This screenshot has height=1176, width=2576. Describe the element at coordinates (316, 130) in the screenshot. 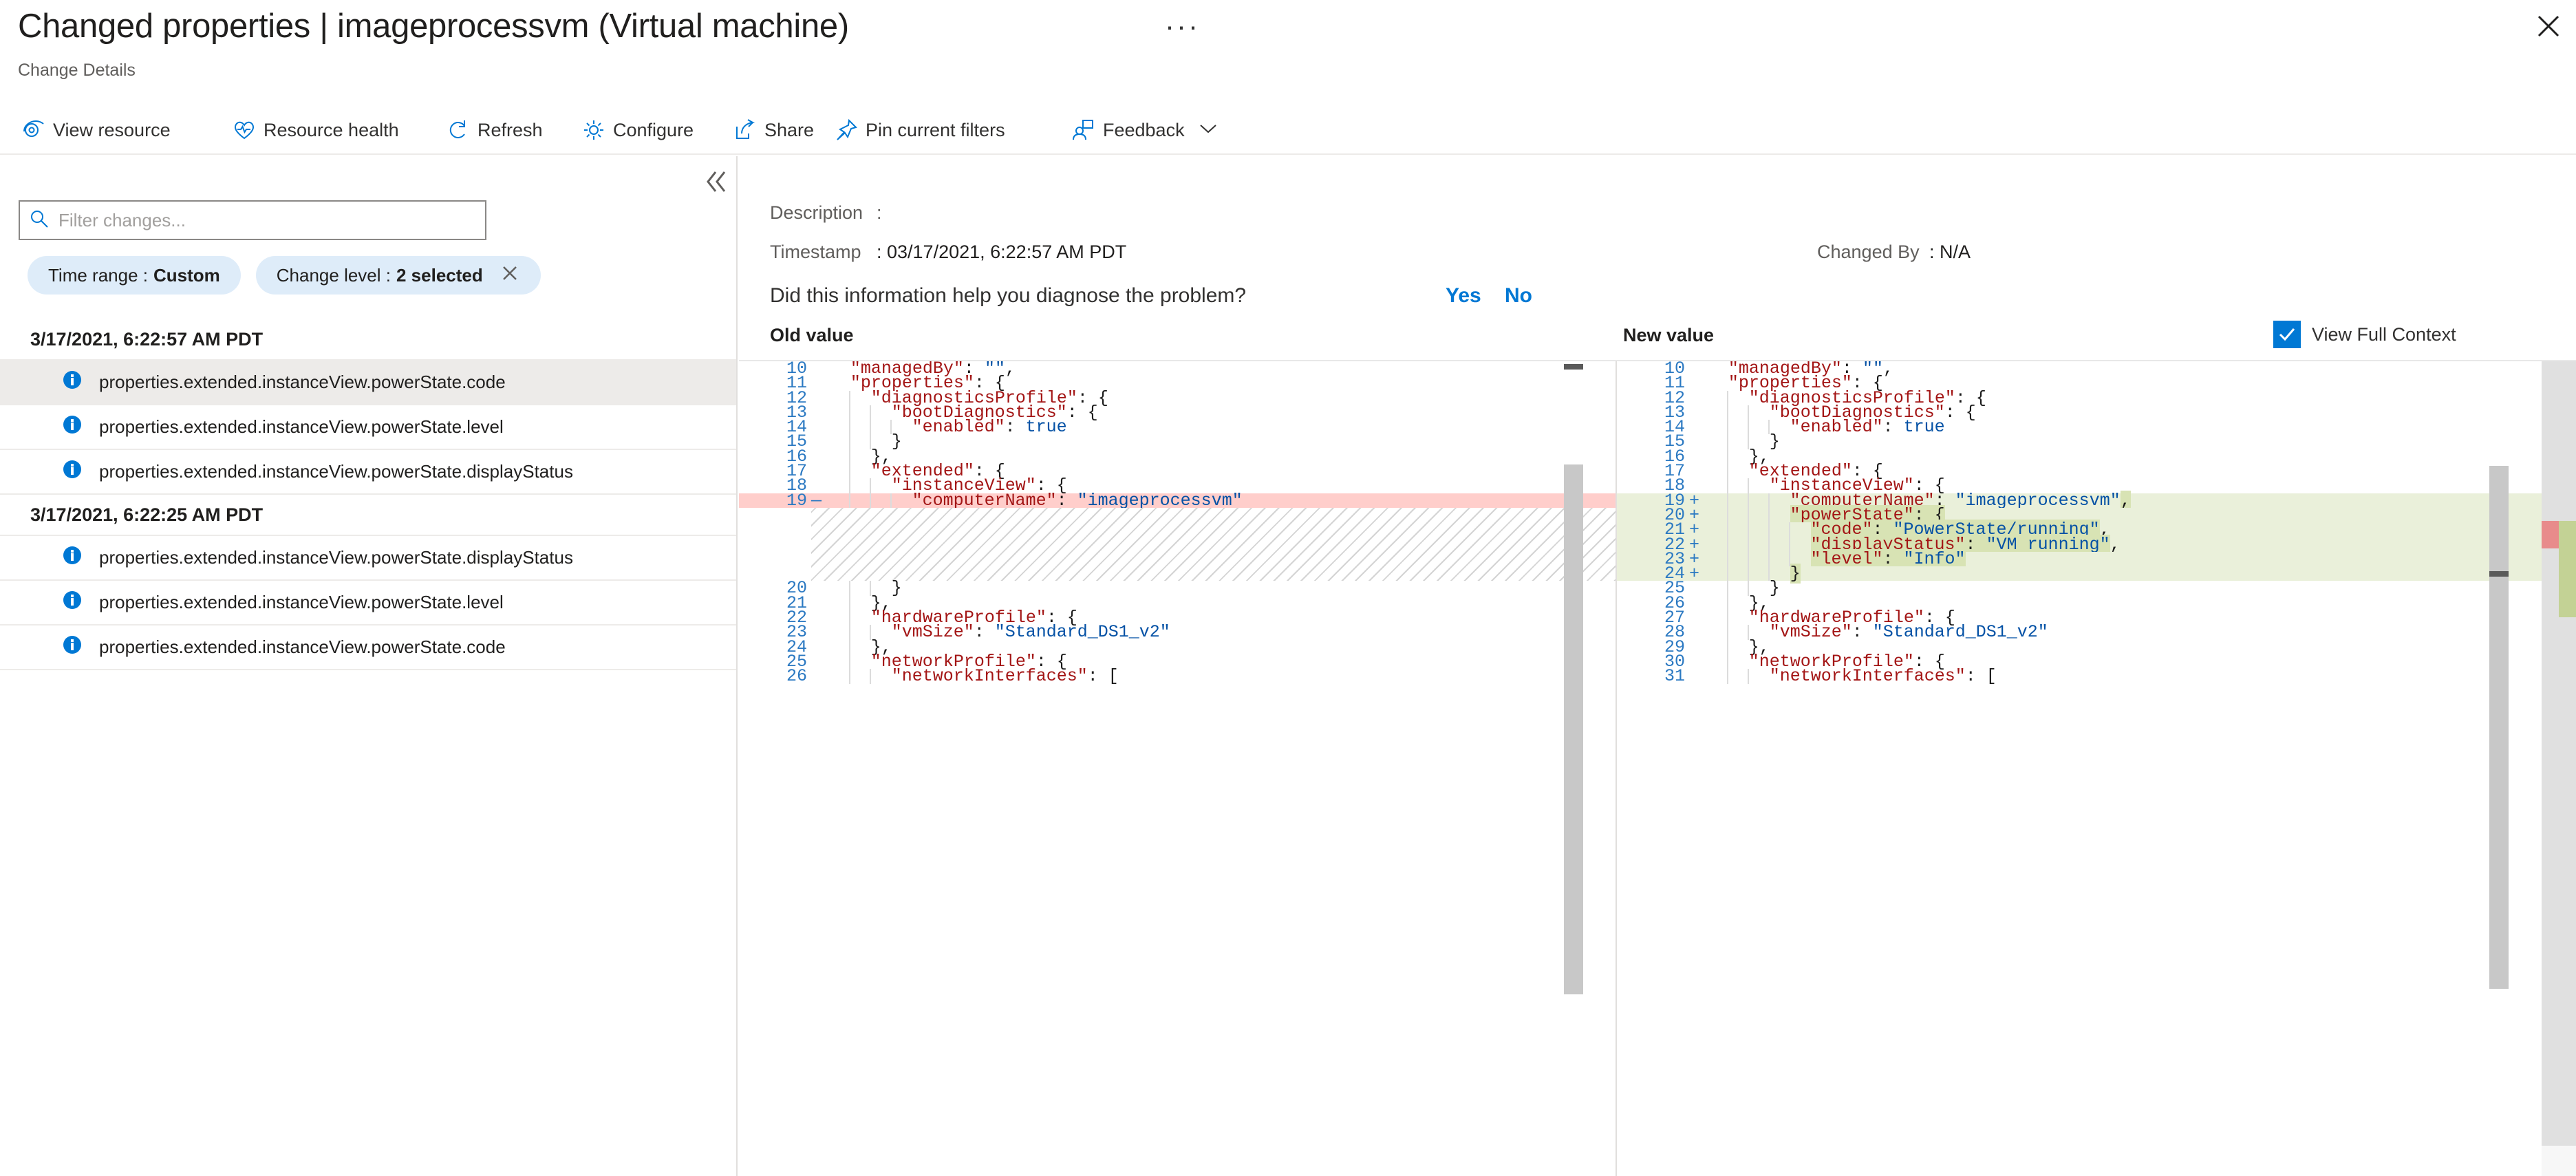

I see `resource-health-button: Resource health` at that location.